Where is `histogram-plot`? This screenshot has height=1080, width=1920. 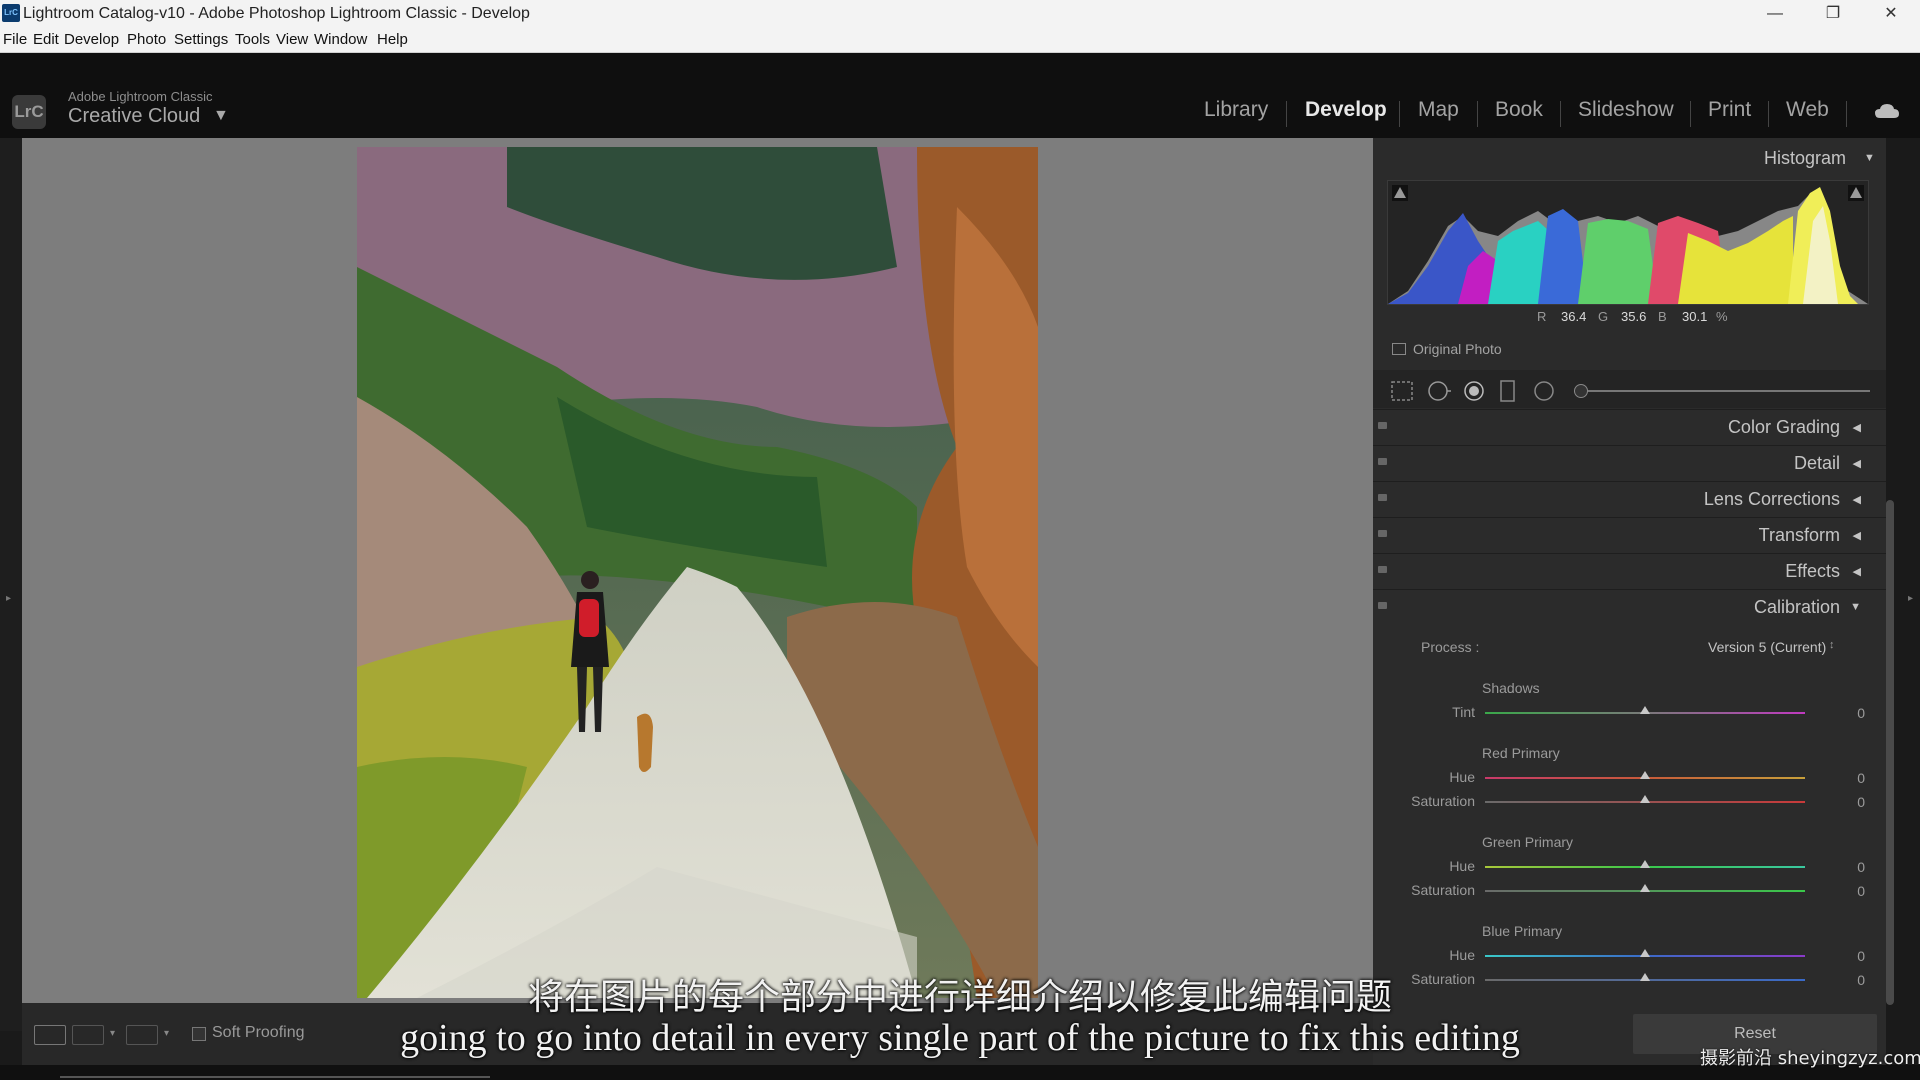
histogram-plot is located at coordinates (1628, 245).